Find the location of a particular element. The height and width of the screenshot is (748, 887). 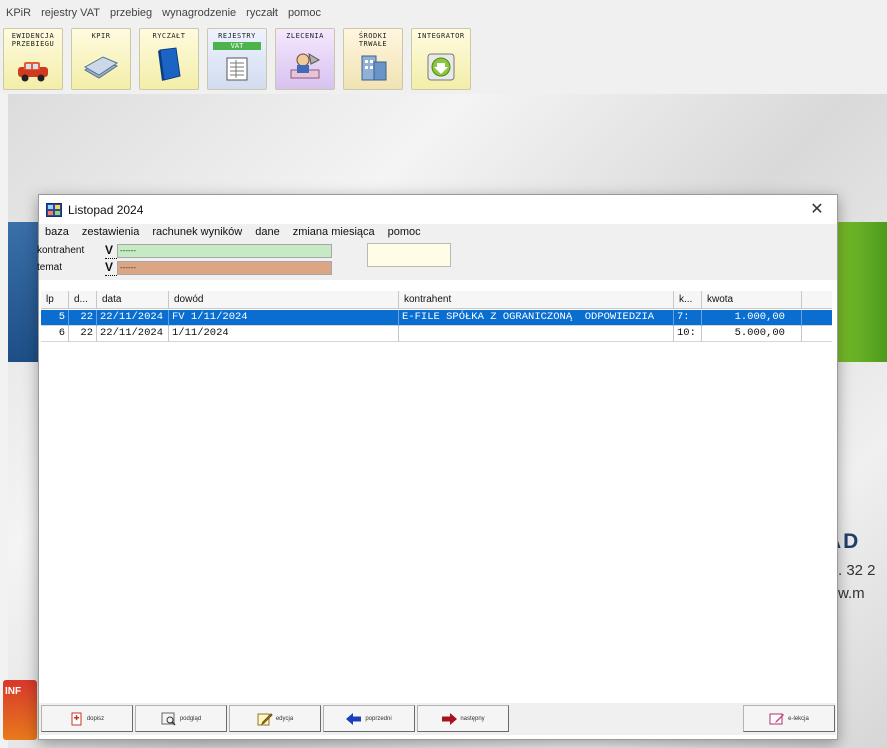

column-header-data: data is located at coordinates (133, 300).